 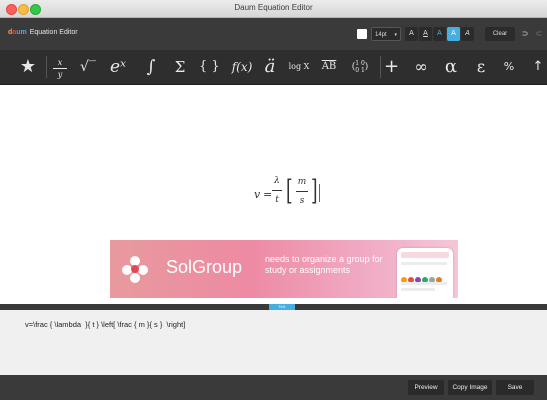 I want to click on text-cursor, so click(x=319, y=193).